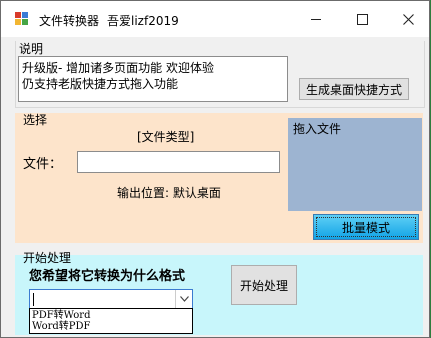 Image resolution: width=431 pixels, height=338 pixels. What do you see at coordinates (143, 21) in the screenshot?
I see `window-title-suffix: 吾爱lizf2019` at bounding box center [143, 21].